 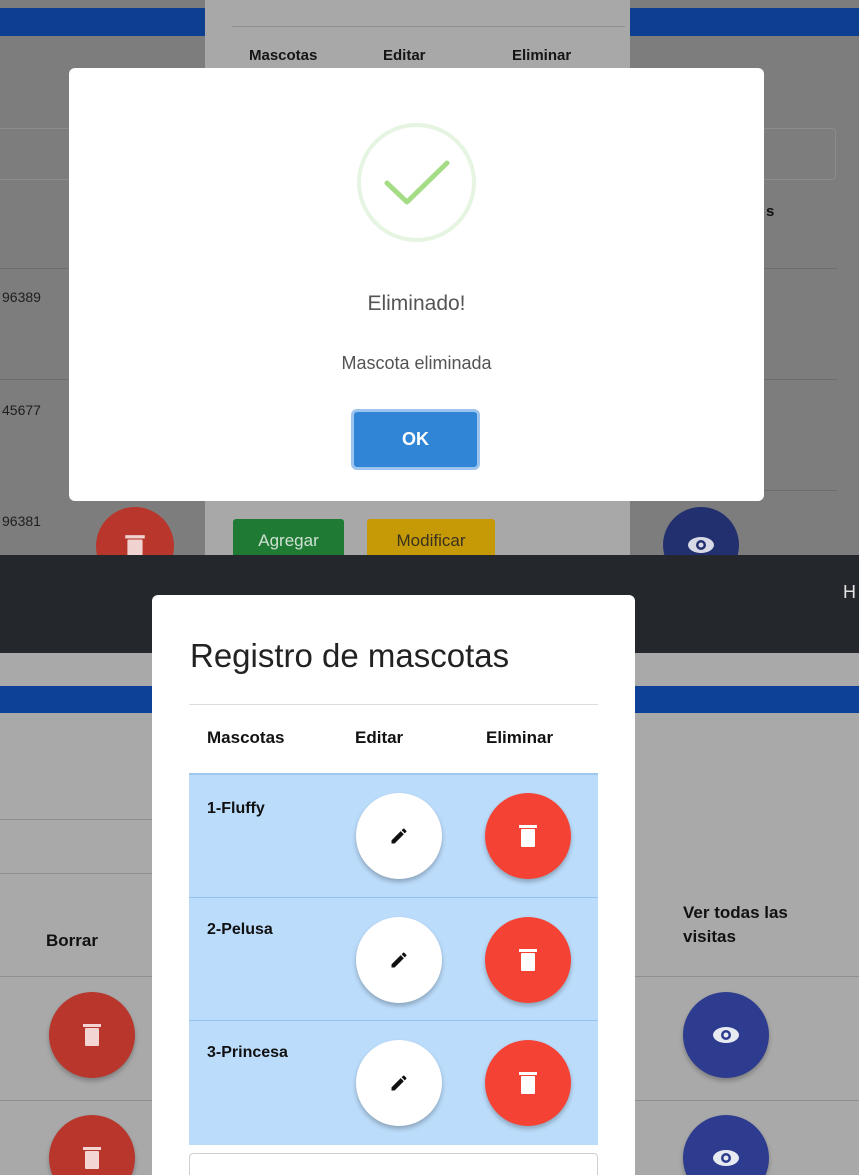 I want to click on header-band-right, so click(x=744, y=22).